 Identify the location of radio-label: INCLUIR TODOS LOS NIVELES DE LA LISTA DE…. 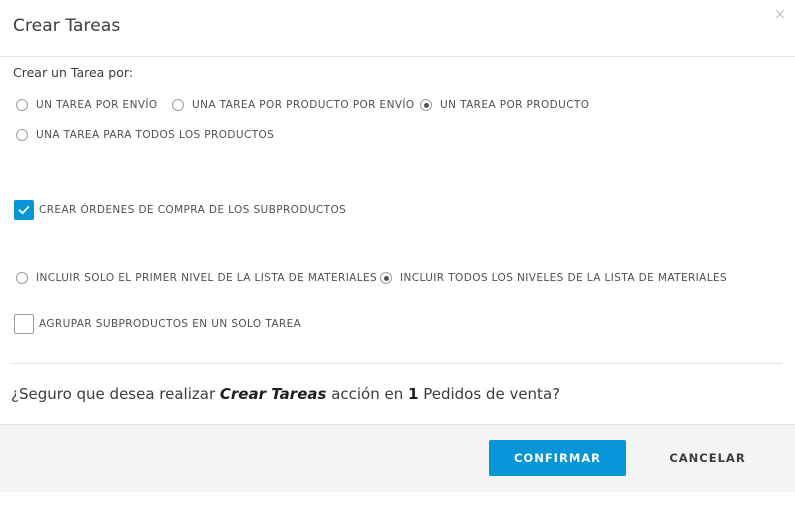
(564, 278).